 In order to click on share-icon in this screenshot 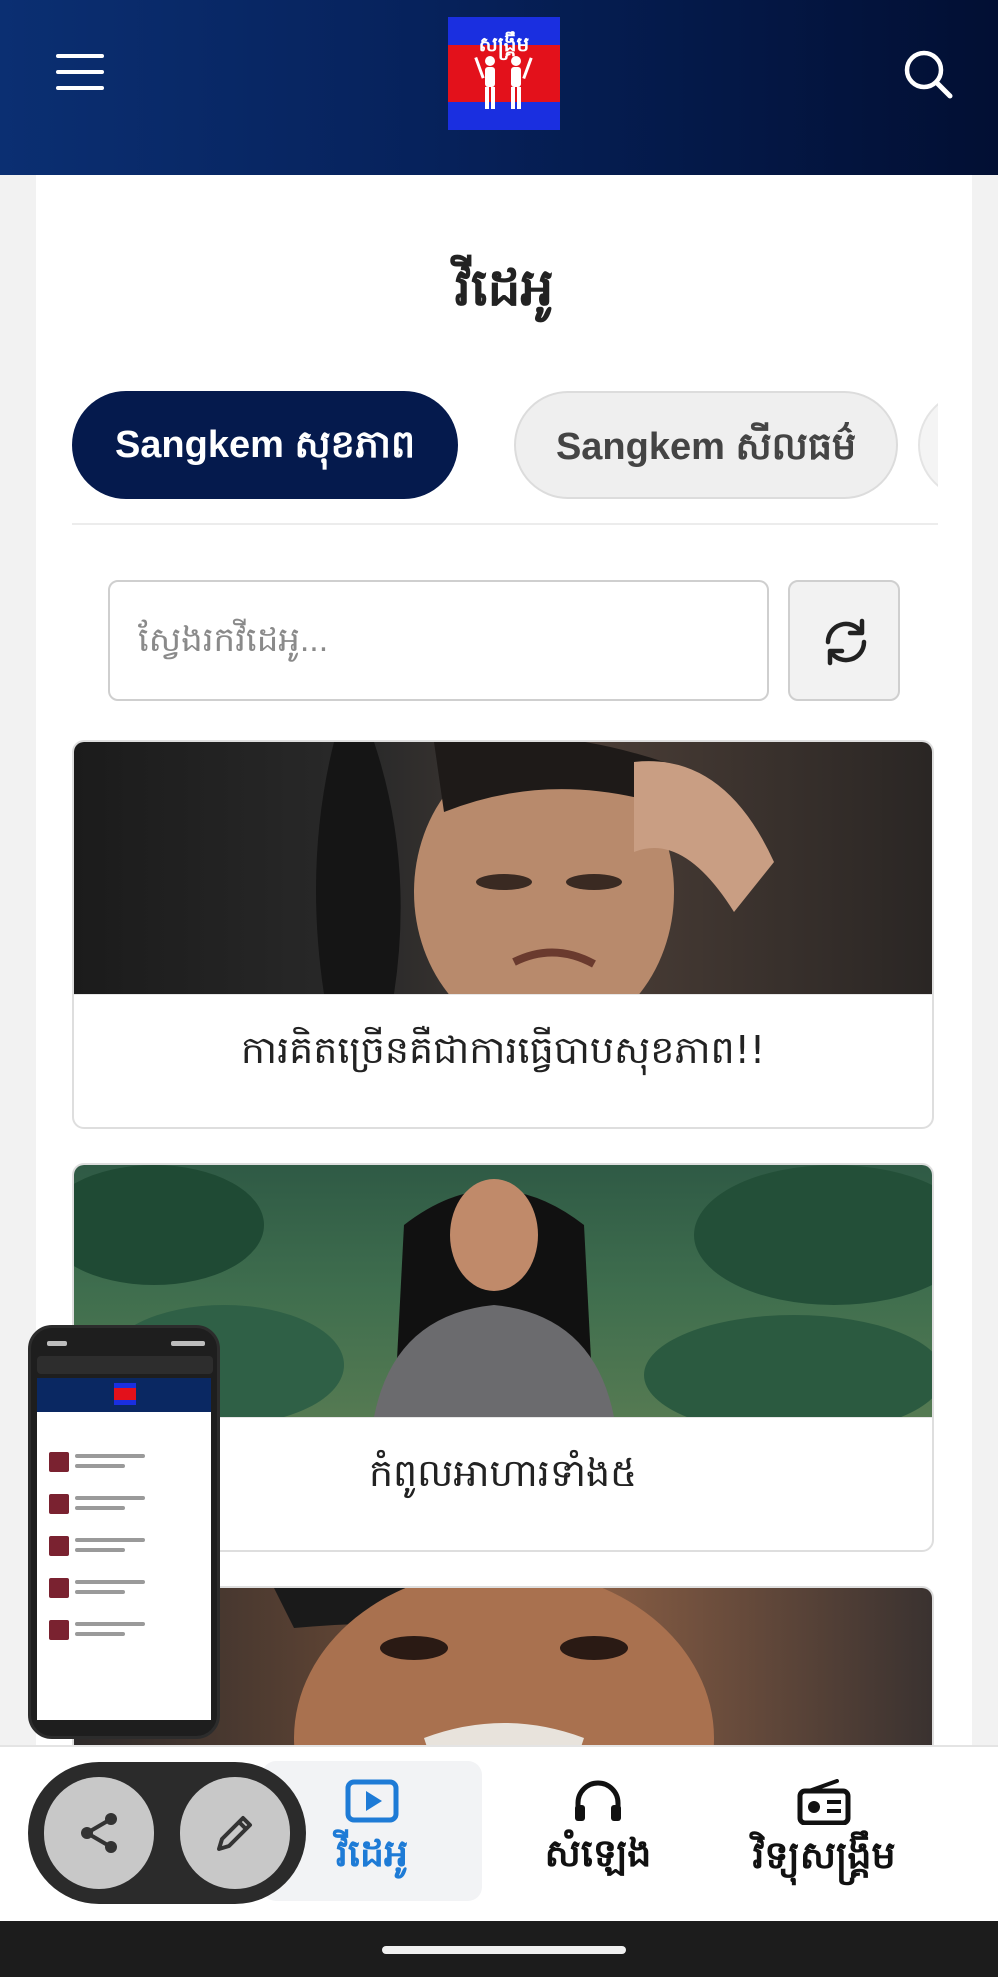, I will do `click(99, 1833)`.